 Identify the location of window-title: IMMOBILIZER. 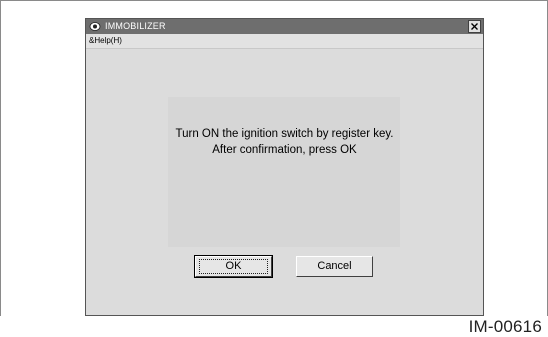
(135, 26).